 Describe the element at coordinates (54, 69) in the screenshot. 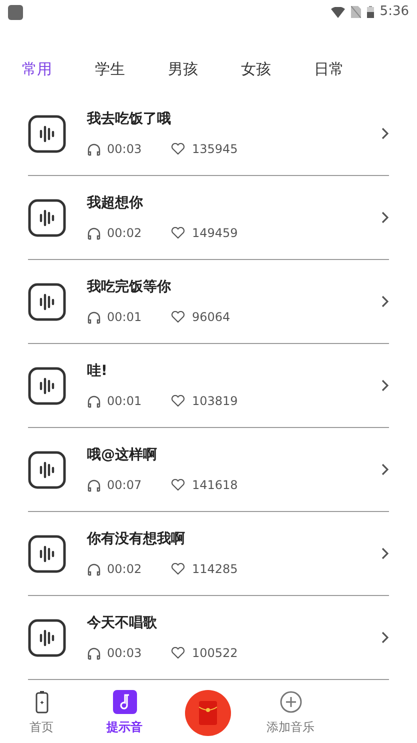

I see `category-tab: 常用` at that location.